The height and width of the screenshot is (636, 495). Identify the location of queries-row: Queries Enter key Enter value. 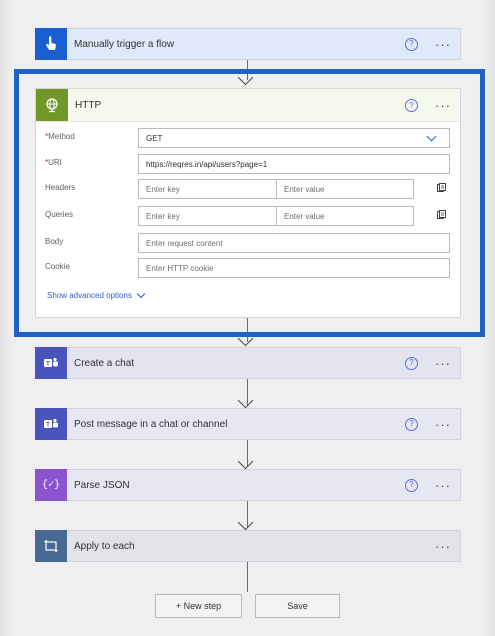
(248, 216).